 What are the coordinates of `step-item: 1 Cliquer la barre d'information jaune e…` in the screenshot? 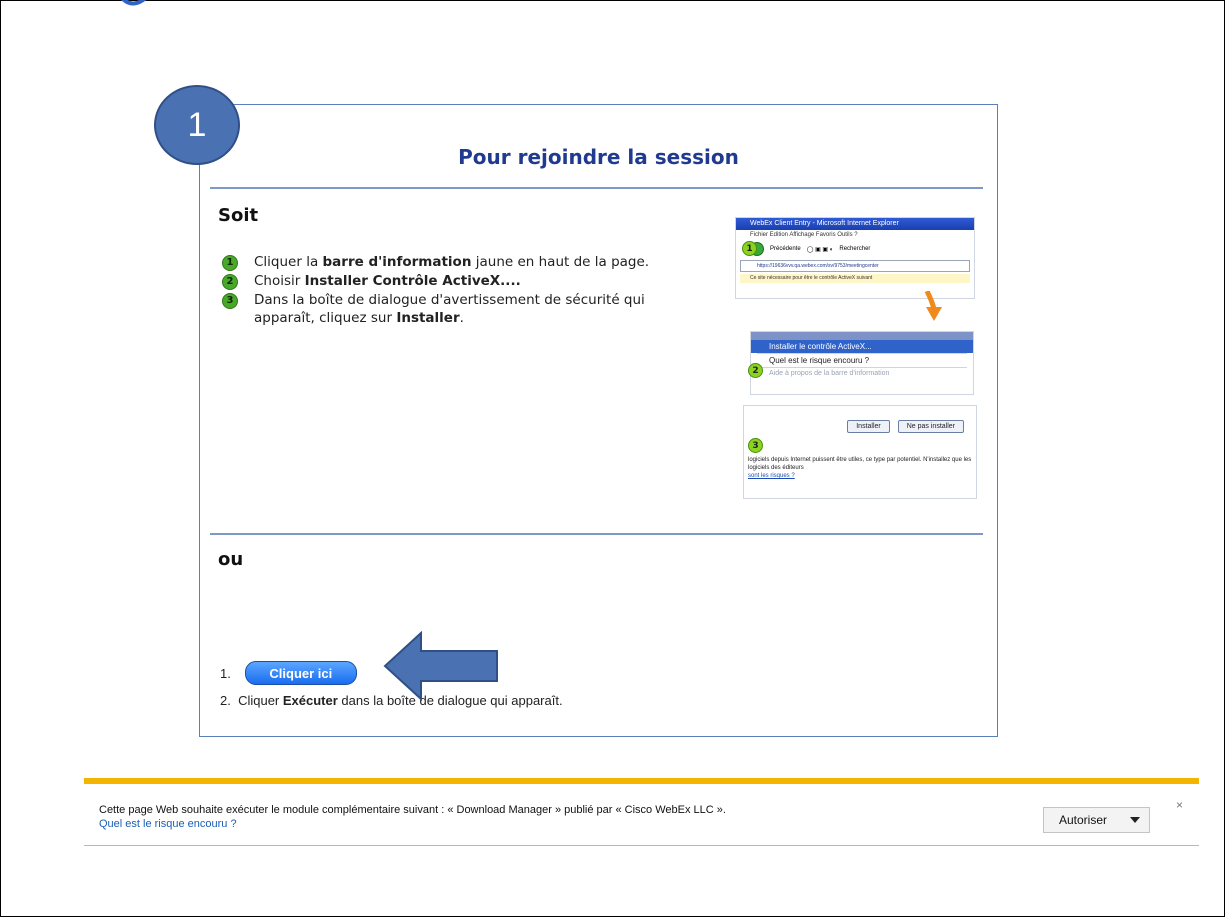 It's located at (462, 262).